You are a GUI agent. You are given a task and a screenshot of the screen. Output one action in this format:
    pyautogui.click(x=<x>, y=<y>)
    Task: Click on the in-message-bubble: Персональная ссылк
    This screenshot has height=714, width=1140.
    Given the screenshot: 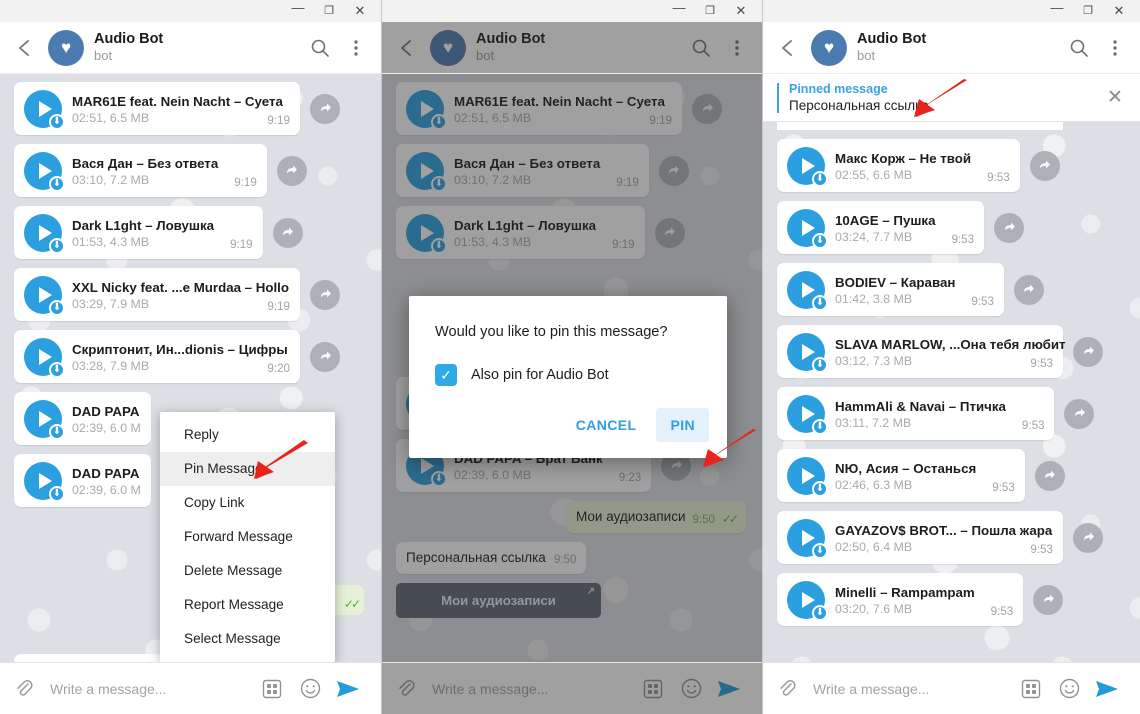 What is the action you would take?
    pyautogui.click(x=90, y=658)
    